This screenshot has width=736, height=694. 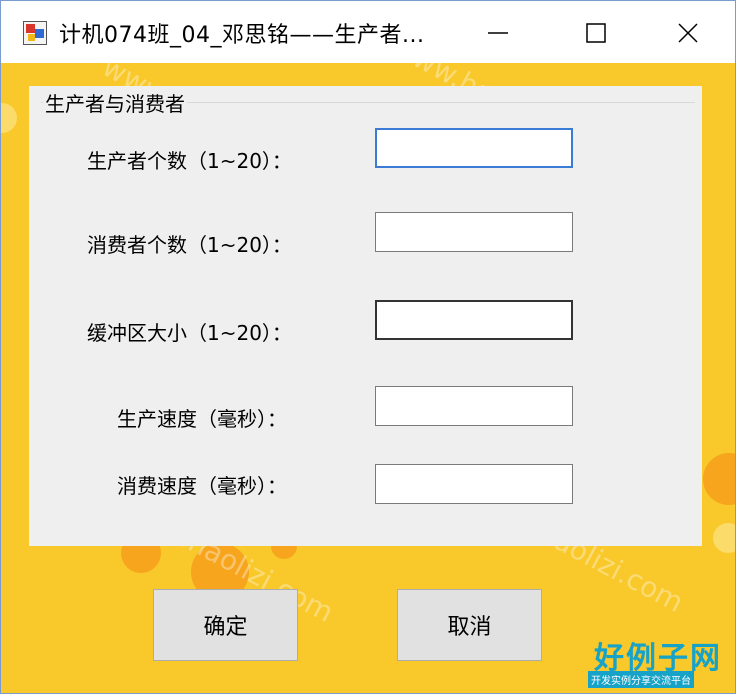 I want to click on consume-speed-label: 消费速度（毫秒）：, so click(x=202, y=486).